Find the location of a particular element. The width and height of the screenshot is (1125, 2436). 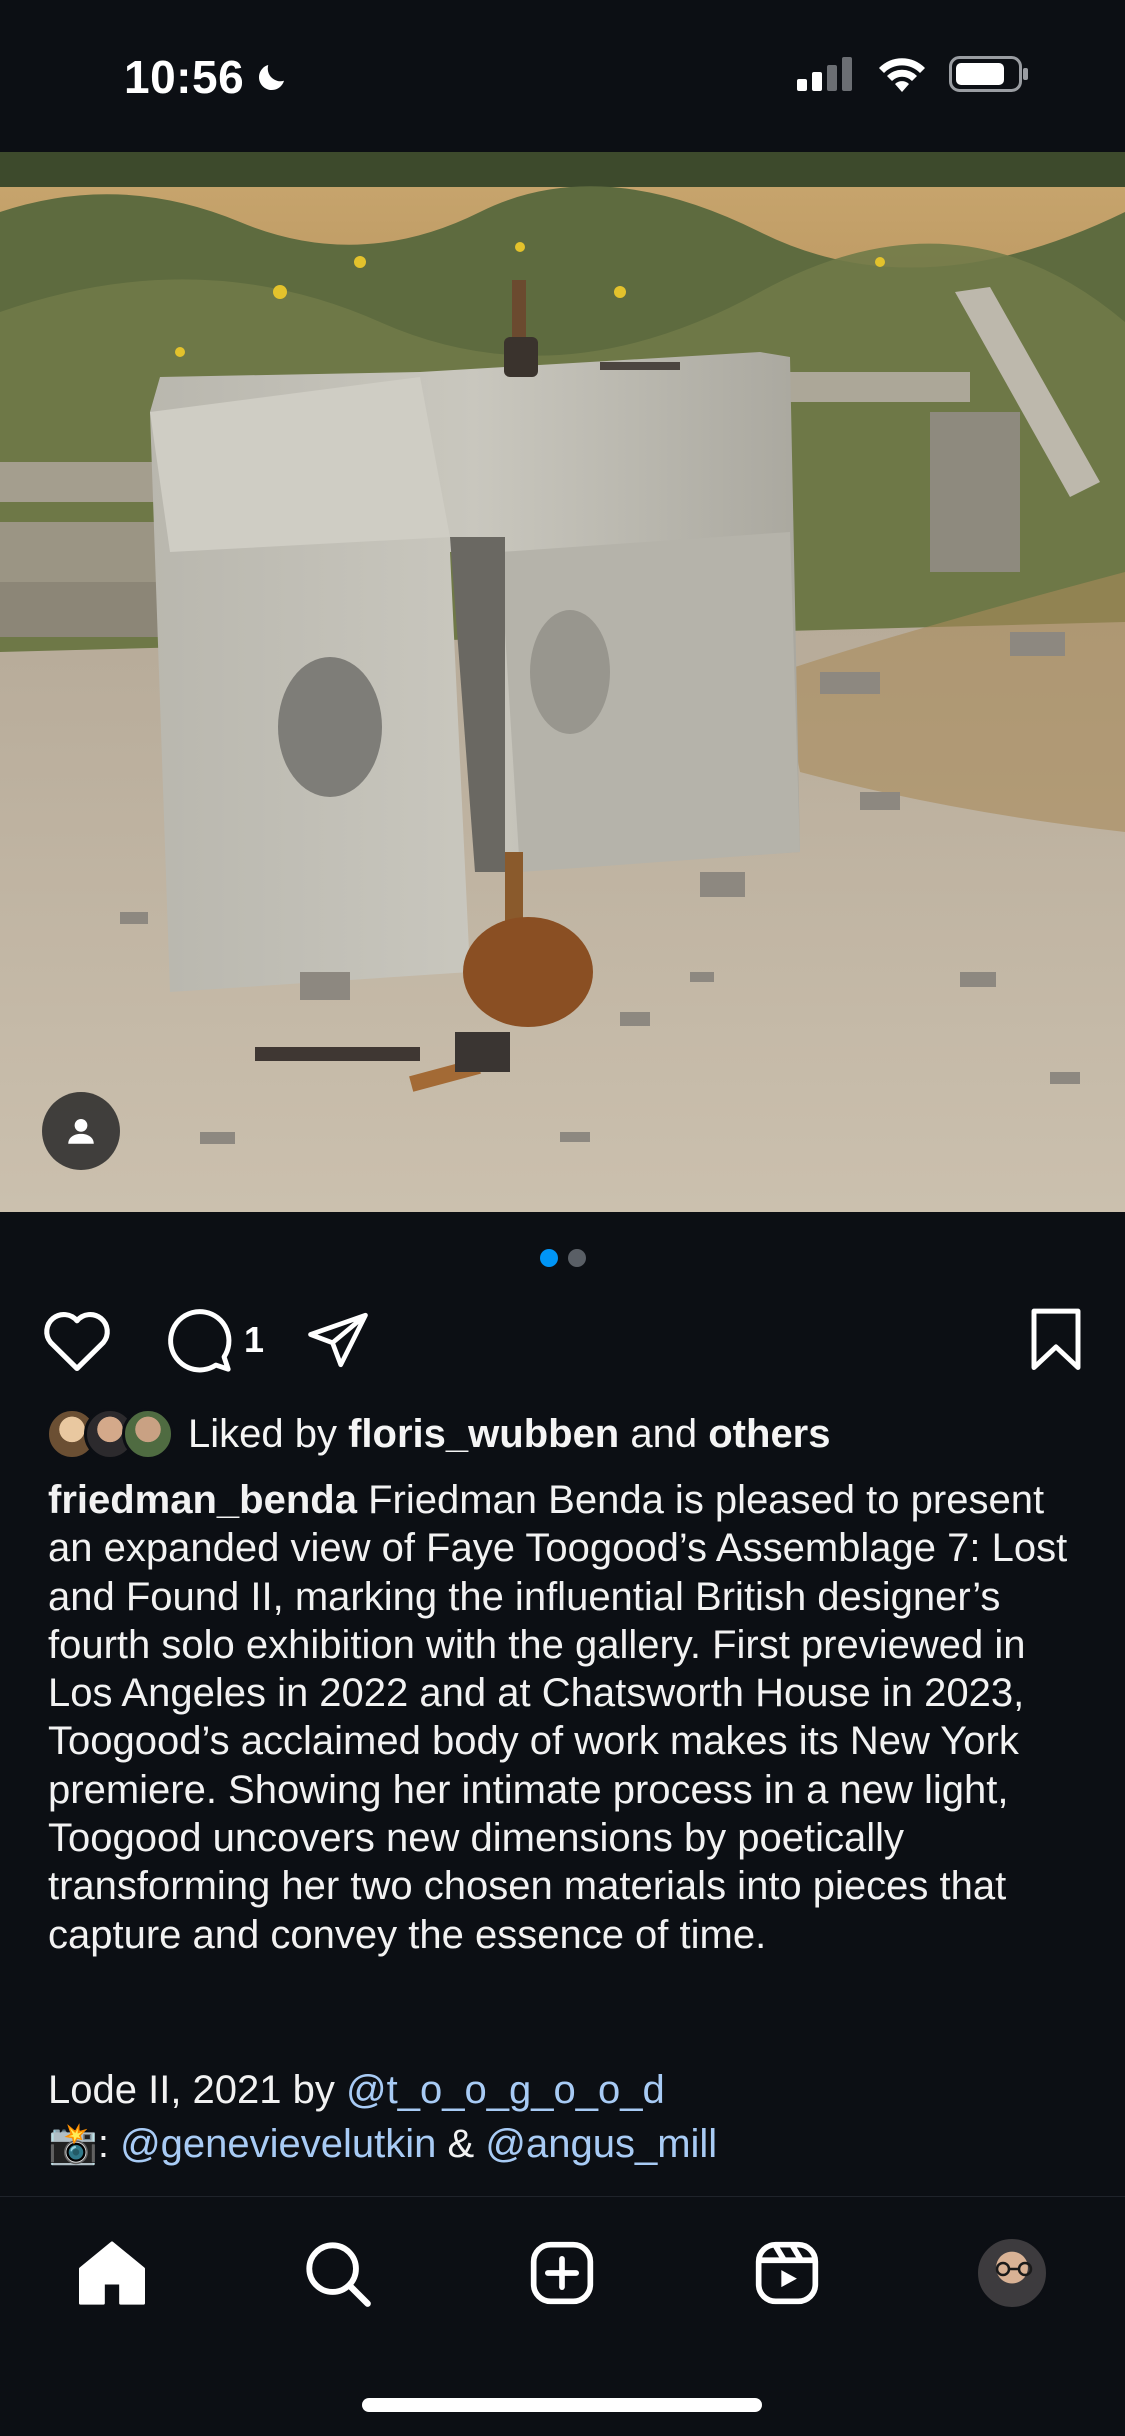

liked-by-conjunction: and is located at coordinates (664, 1433).